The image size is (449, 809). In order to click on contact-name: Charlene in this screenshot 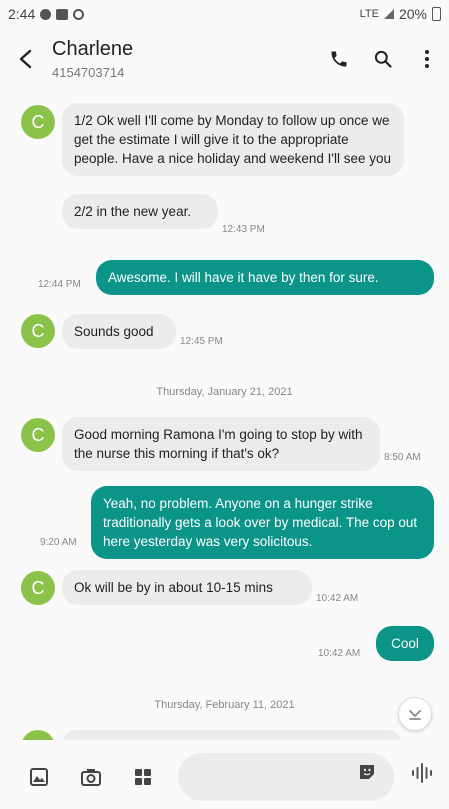, I will do `click(93, 49)`.